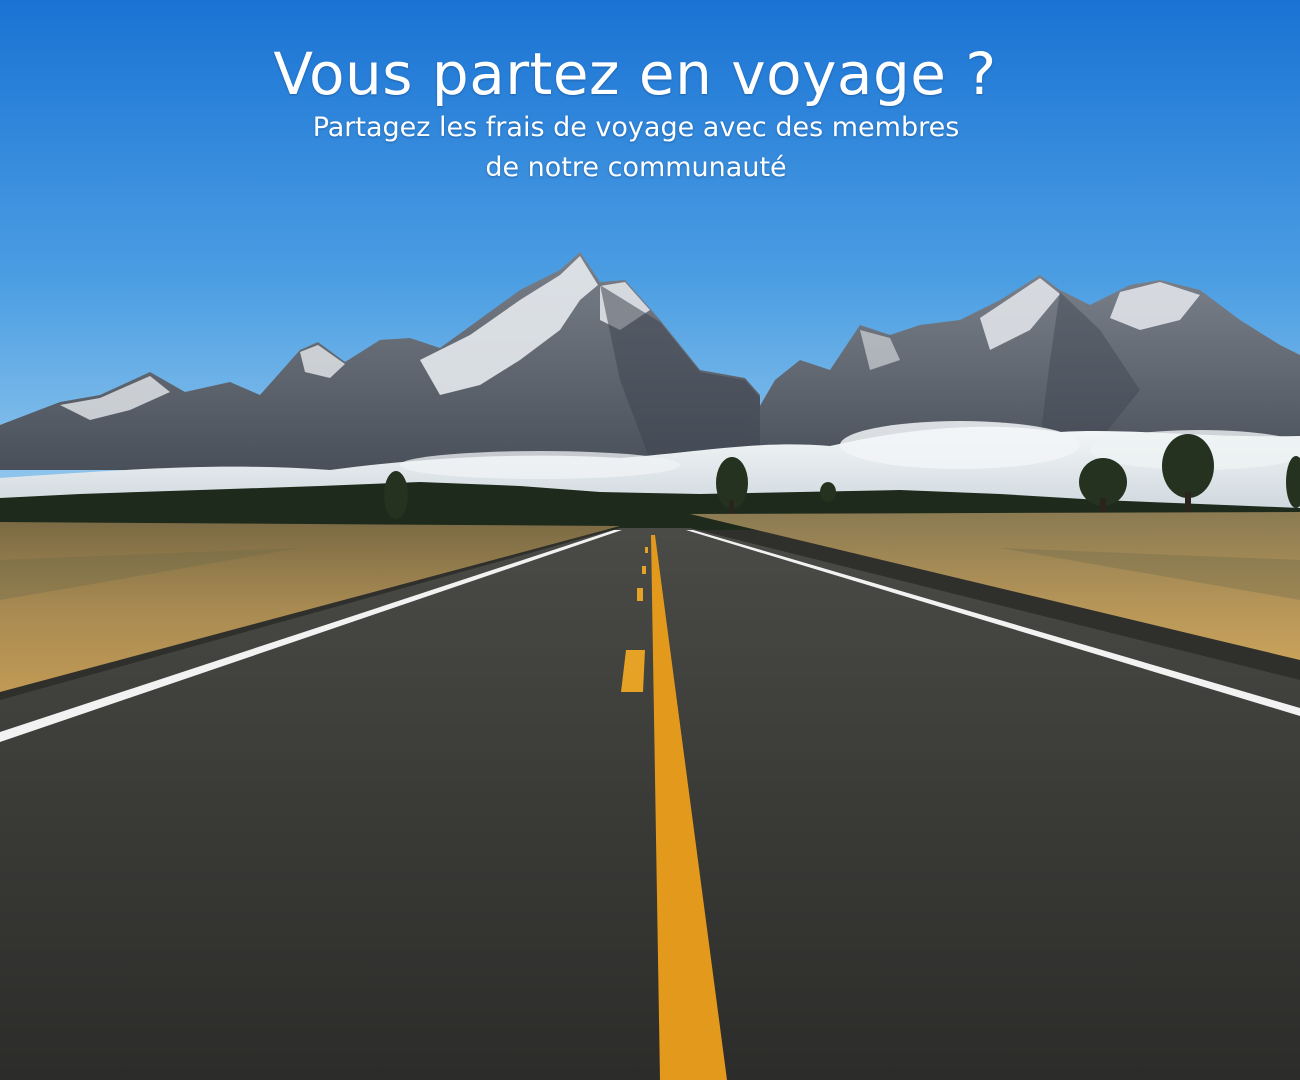 The image size is (1300, 1080). Describe the element at coordinates (635, 74) in the screenshot. I see `hero-title: Vous partez en voyage ?` at that location.